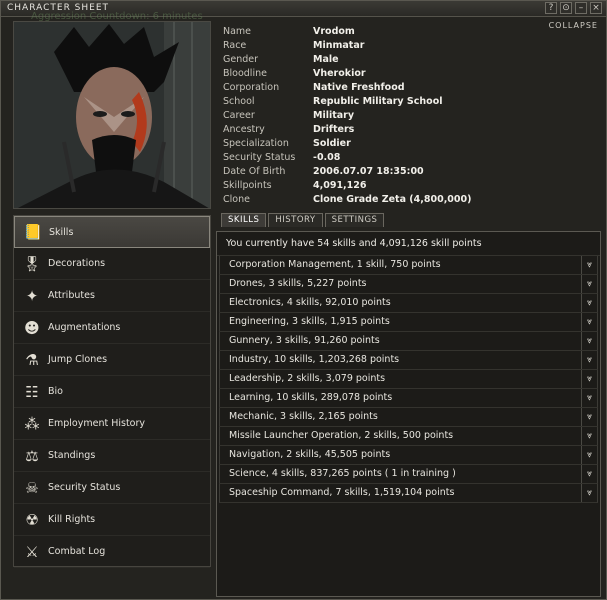 The image size is (607, 600). I want to click on skill-group-label: Gunnery, 3 skills, 91,260 points, so click(304, 340).